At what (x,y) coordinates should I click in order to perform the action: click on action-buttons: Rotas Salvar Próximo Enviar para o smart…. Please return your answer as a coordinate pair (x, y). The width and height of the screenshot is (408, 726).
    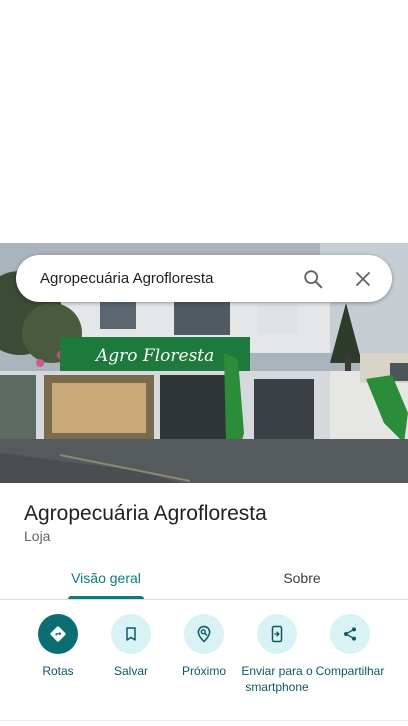
    Looking at the image, I should click on (204, 664).